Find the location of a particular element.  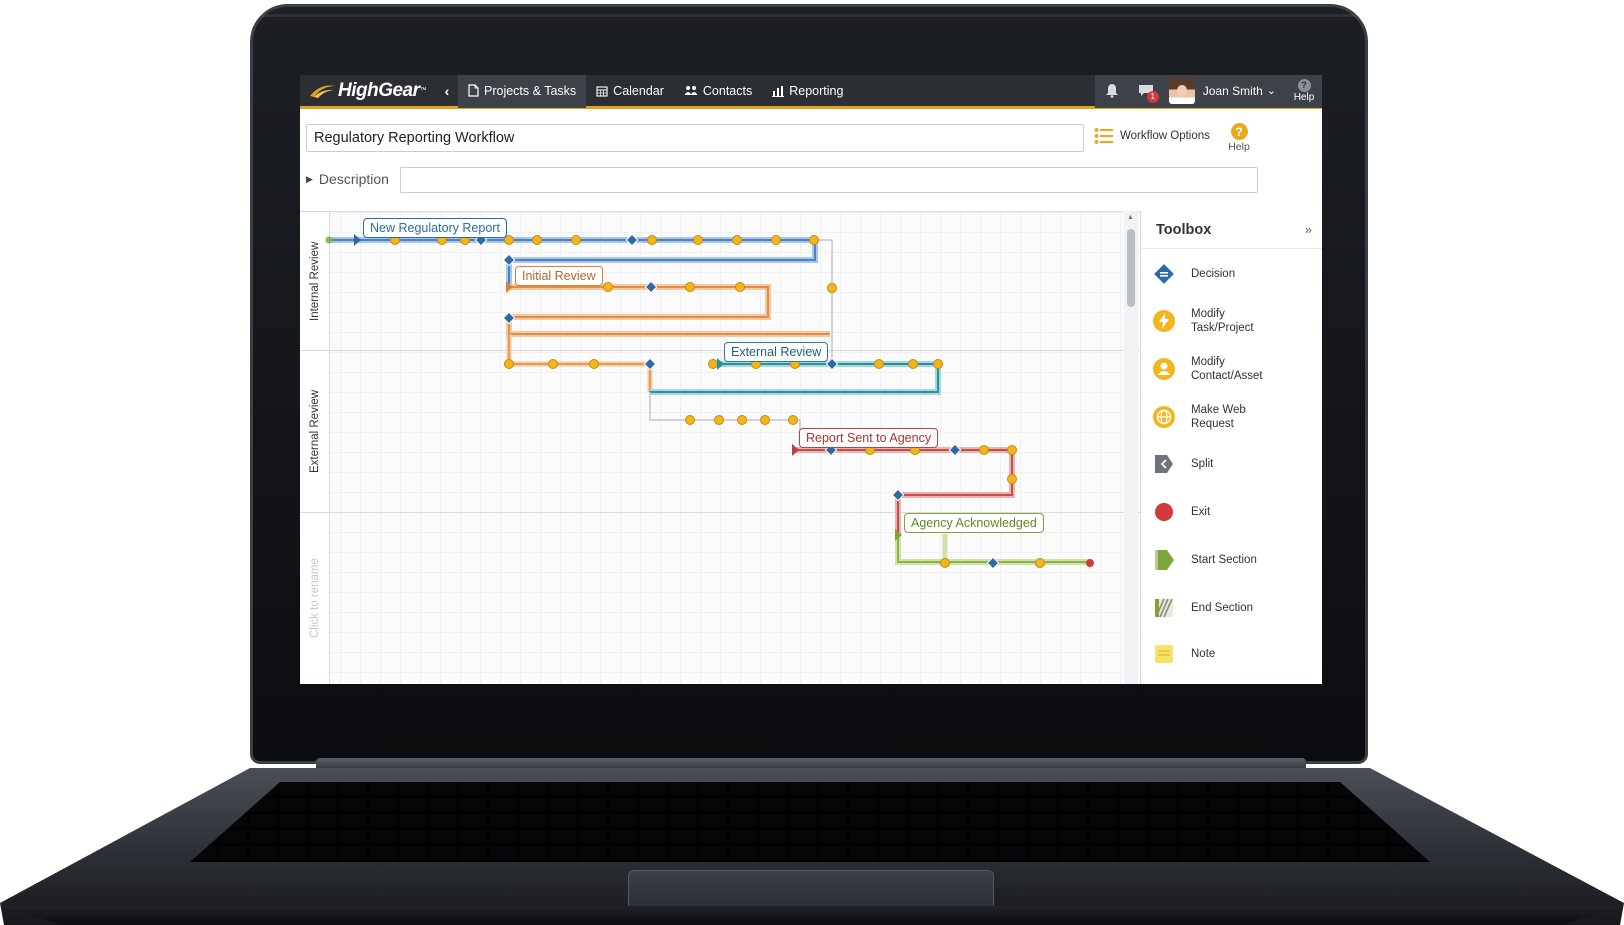

description-input is located at coordinates (829, 180).